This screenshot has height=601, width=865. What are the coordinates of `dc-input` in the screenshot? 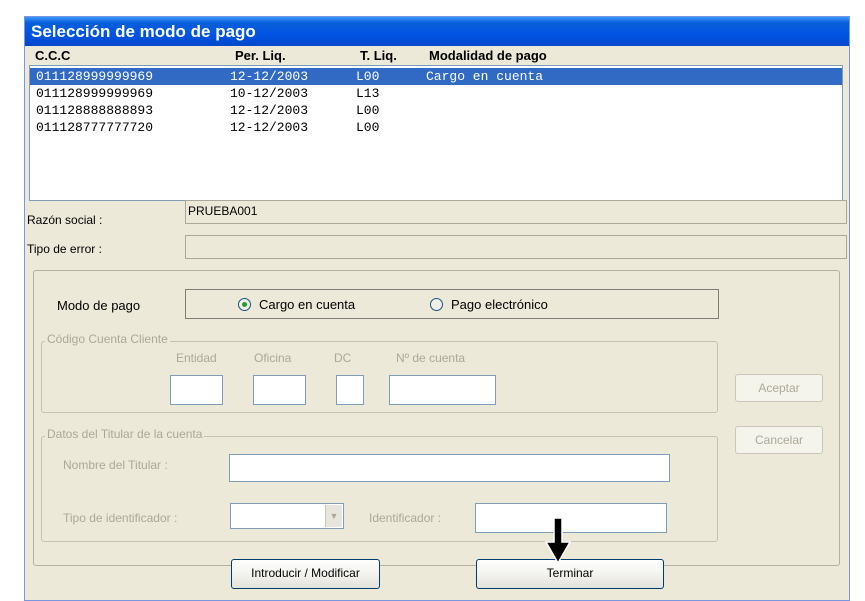 It's located at (350, 390).